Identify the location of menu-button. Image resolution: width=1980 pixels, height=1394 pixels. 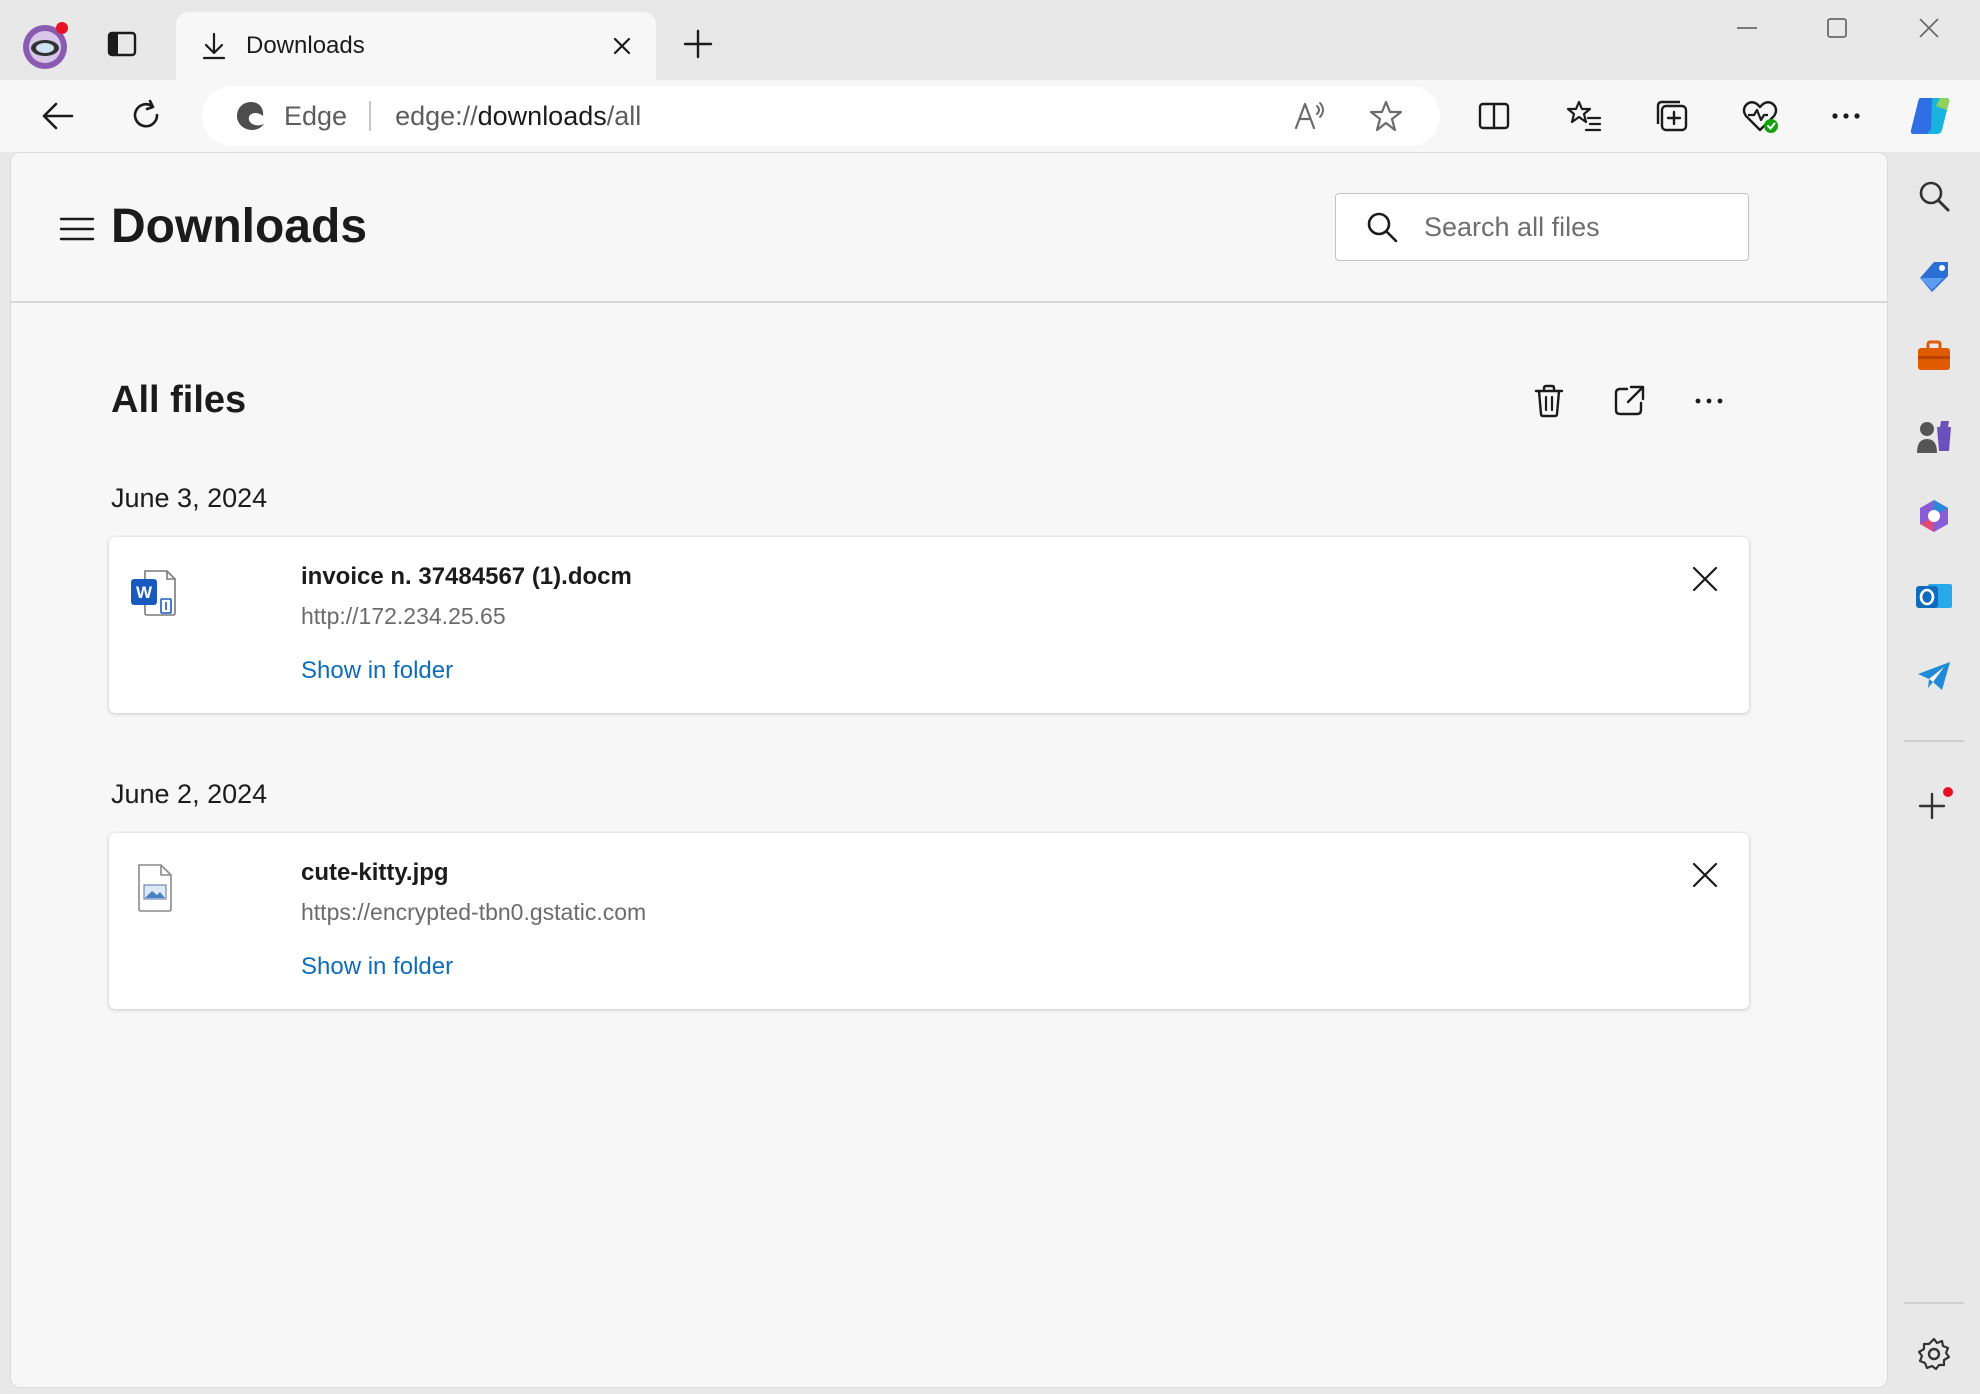
(77, 229).